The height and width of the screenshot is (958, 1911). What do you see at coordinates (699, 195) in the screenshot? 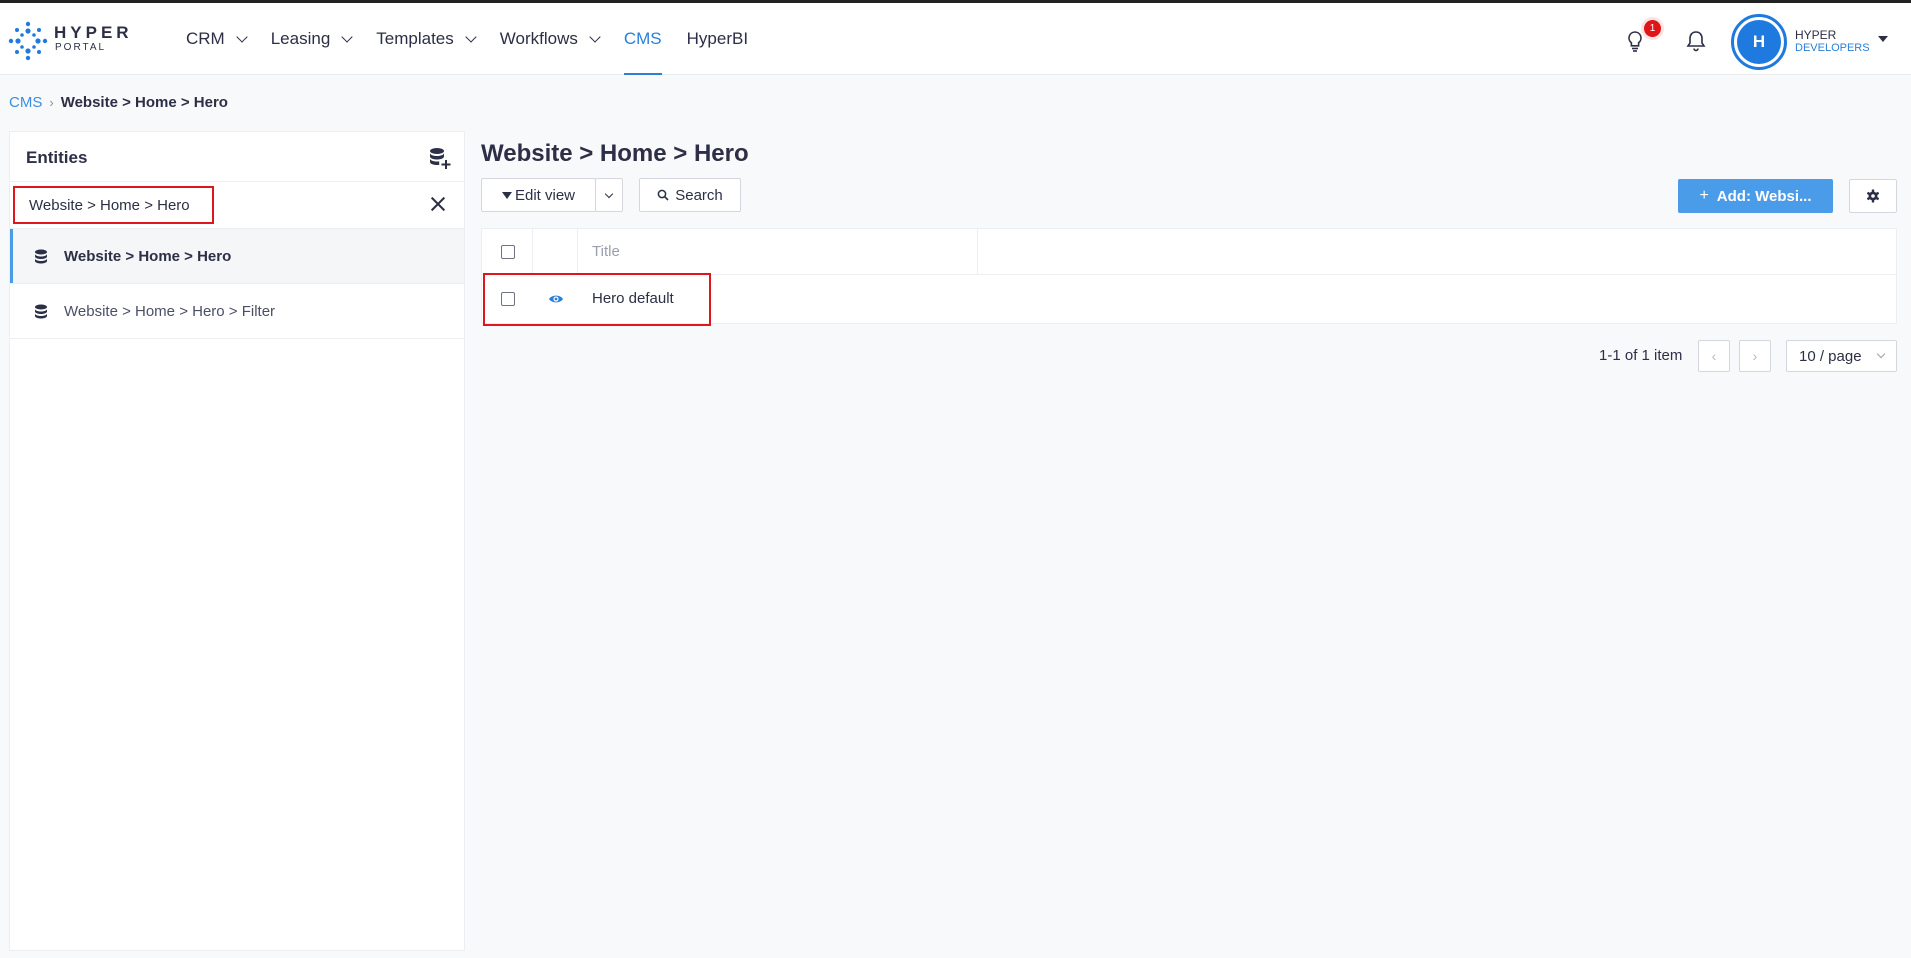
I see `search-label: Search` at bounding box center [699, 195].